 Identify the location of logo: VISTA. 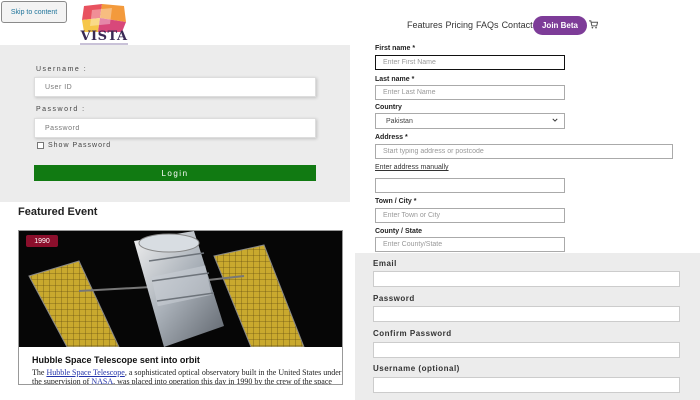
(104, 25).